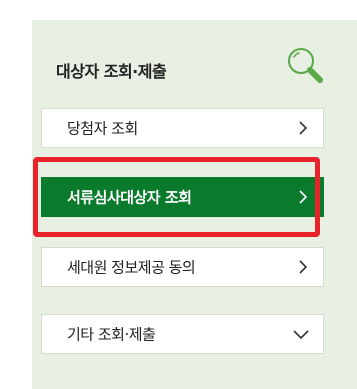 The height and width of the screenshot is (389, 357). I want to click on menu-item-document-review-lookup: 서류심사대상자 조회, so click(182, 197).